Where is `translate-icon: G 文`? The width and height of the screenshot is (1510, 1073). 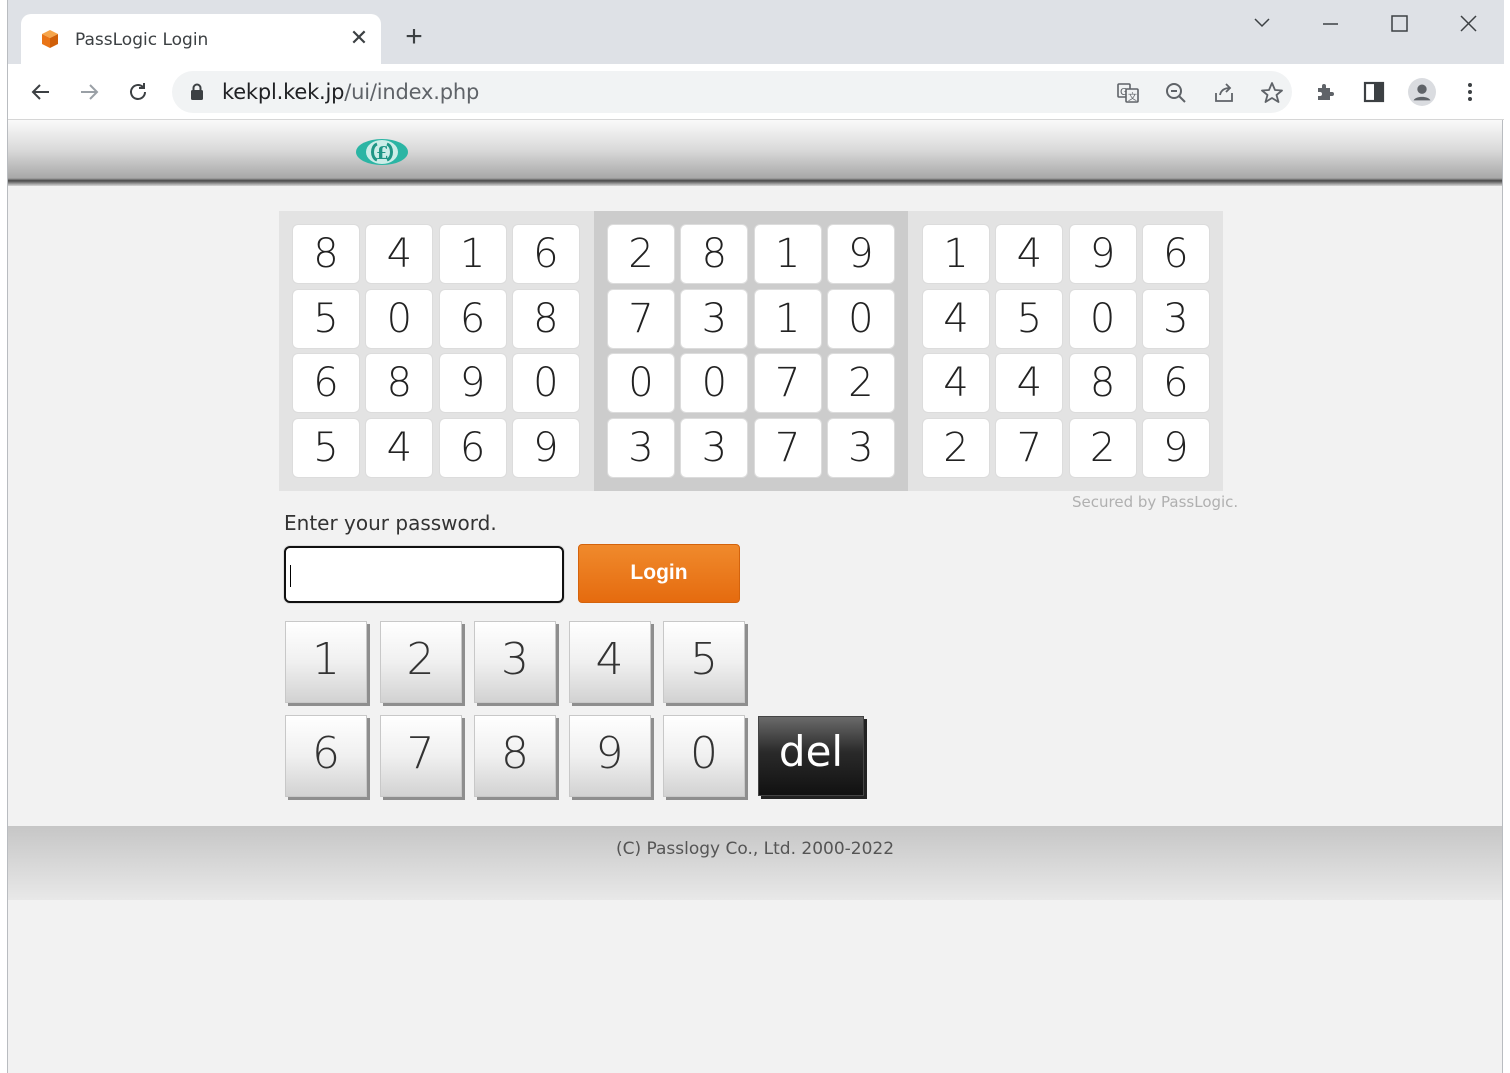
translate-icon: G 文 is located at coordinates (1128, 93).